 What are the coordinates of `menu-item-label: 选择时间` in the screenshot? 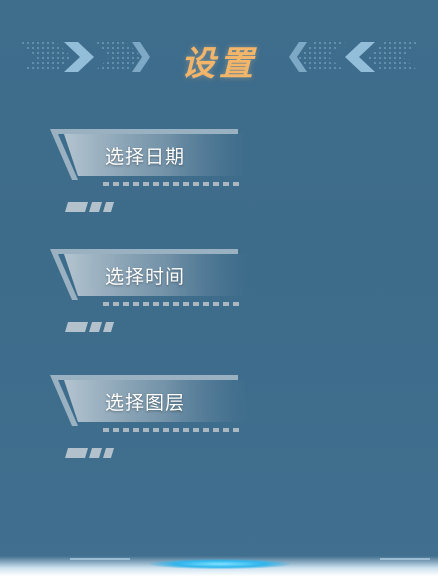 It's located at (145, 277).